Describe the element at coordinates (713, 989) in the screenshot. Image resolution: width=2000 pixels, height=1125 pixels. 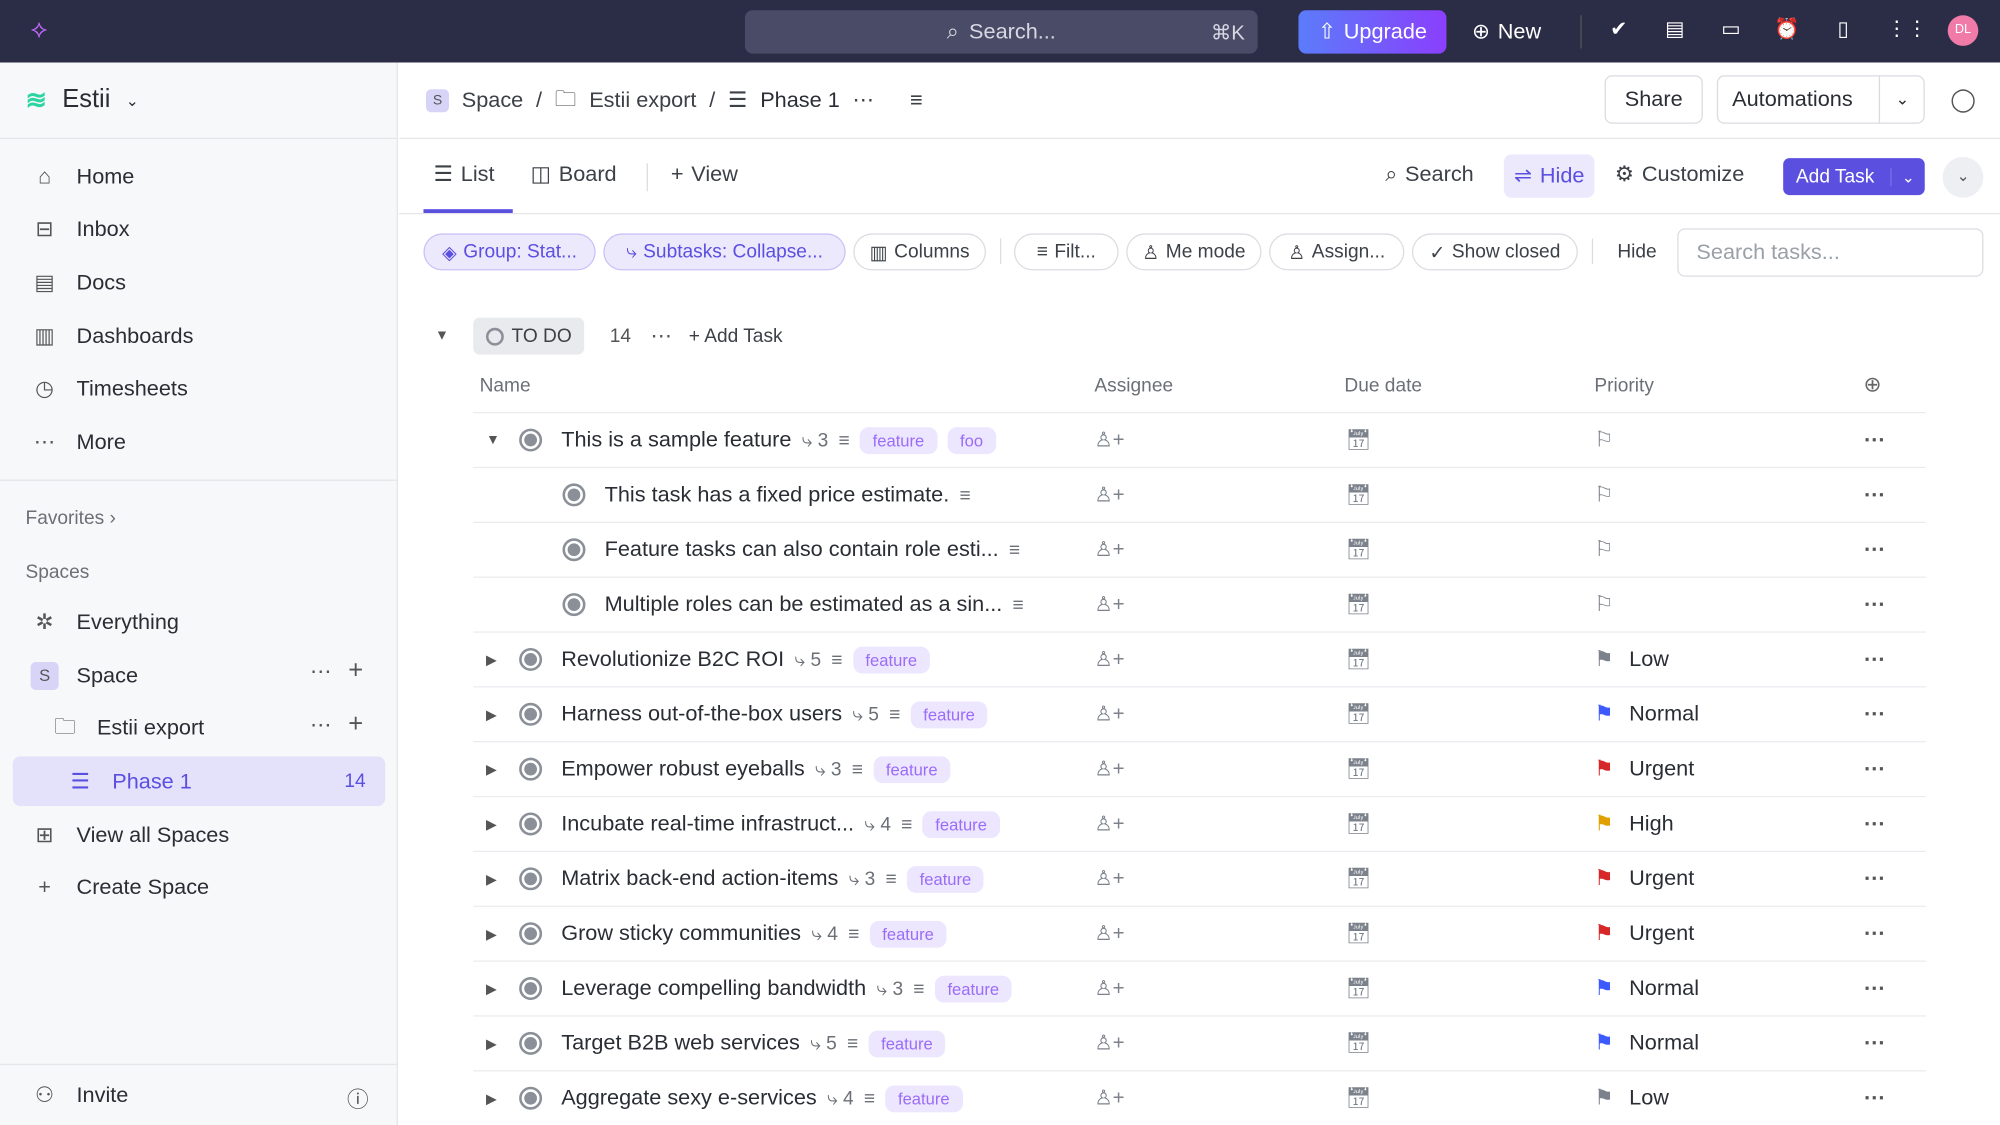
I see `task-name: Leverage compelling bandwidth` at that location.